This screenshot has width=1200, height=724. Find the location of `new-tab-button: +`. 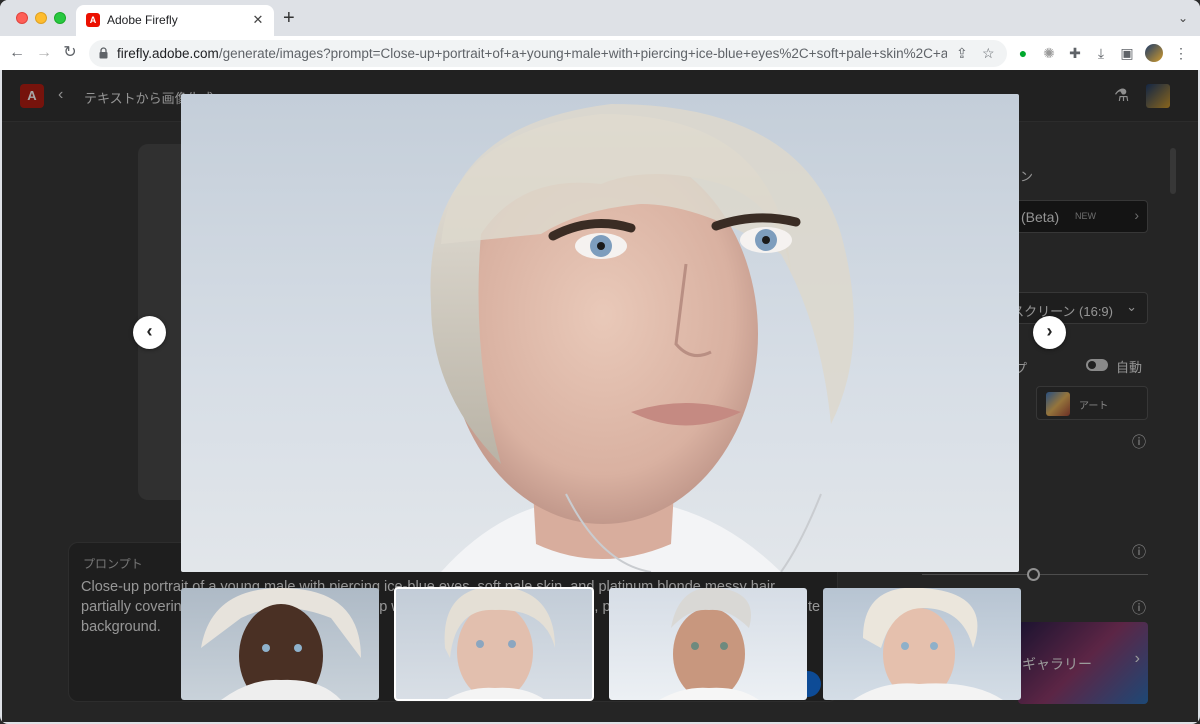

new-tab-button: + is located at coordinates (289, 18).